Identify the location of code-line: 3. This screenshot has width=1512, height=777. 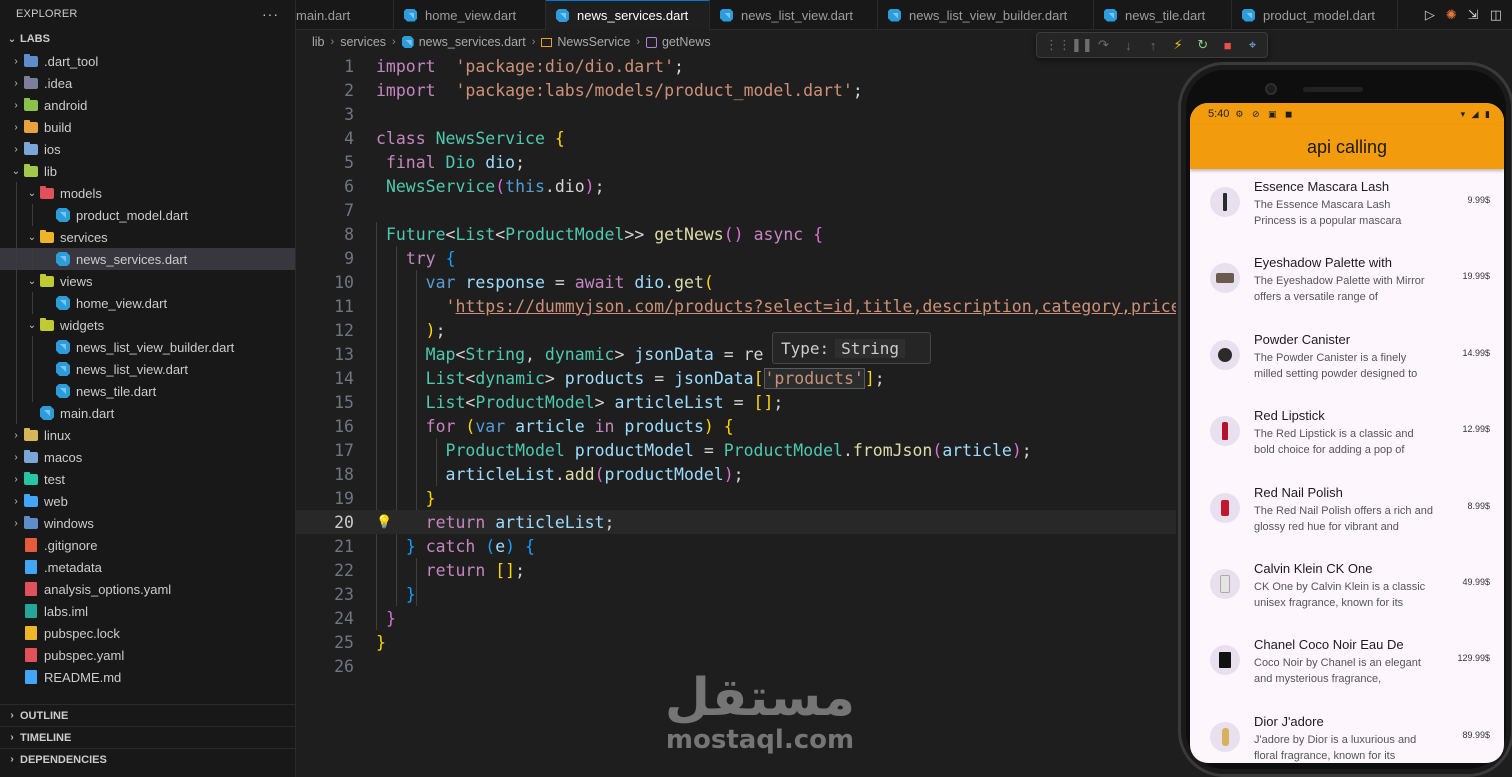
(736, 114).